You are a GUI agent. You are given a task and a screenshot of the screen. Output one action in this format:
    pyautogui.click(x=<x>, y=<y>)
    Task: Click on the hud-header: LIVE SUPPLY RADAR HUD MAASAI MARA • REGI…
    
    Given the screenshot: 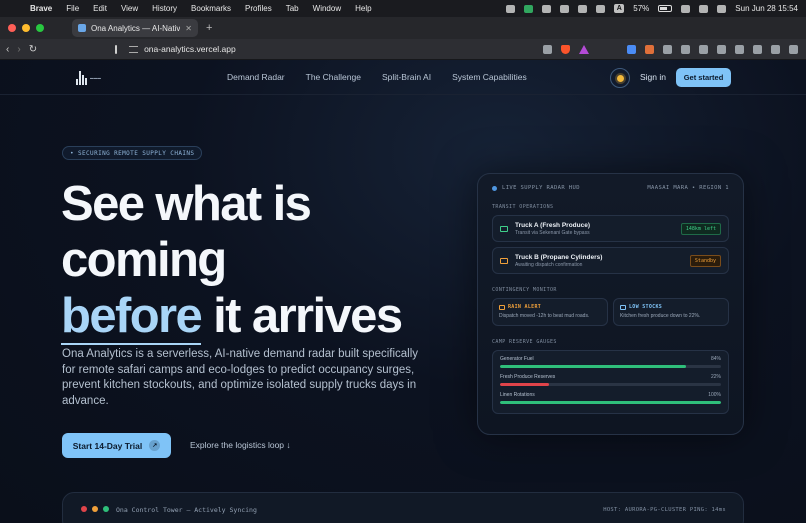 What is the action you would take?
    pyautogui.click(x=610, y=188)
    